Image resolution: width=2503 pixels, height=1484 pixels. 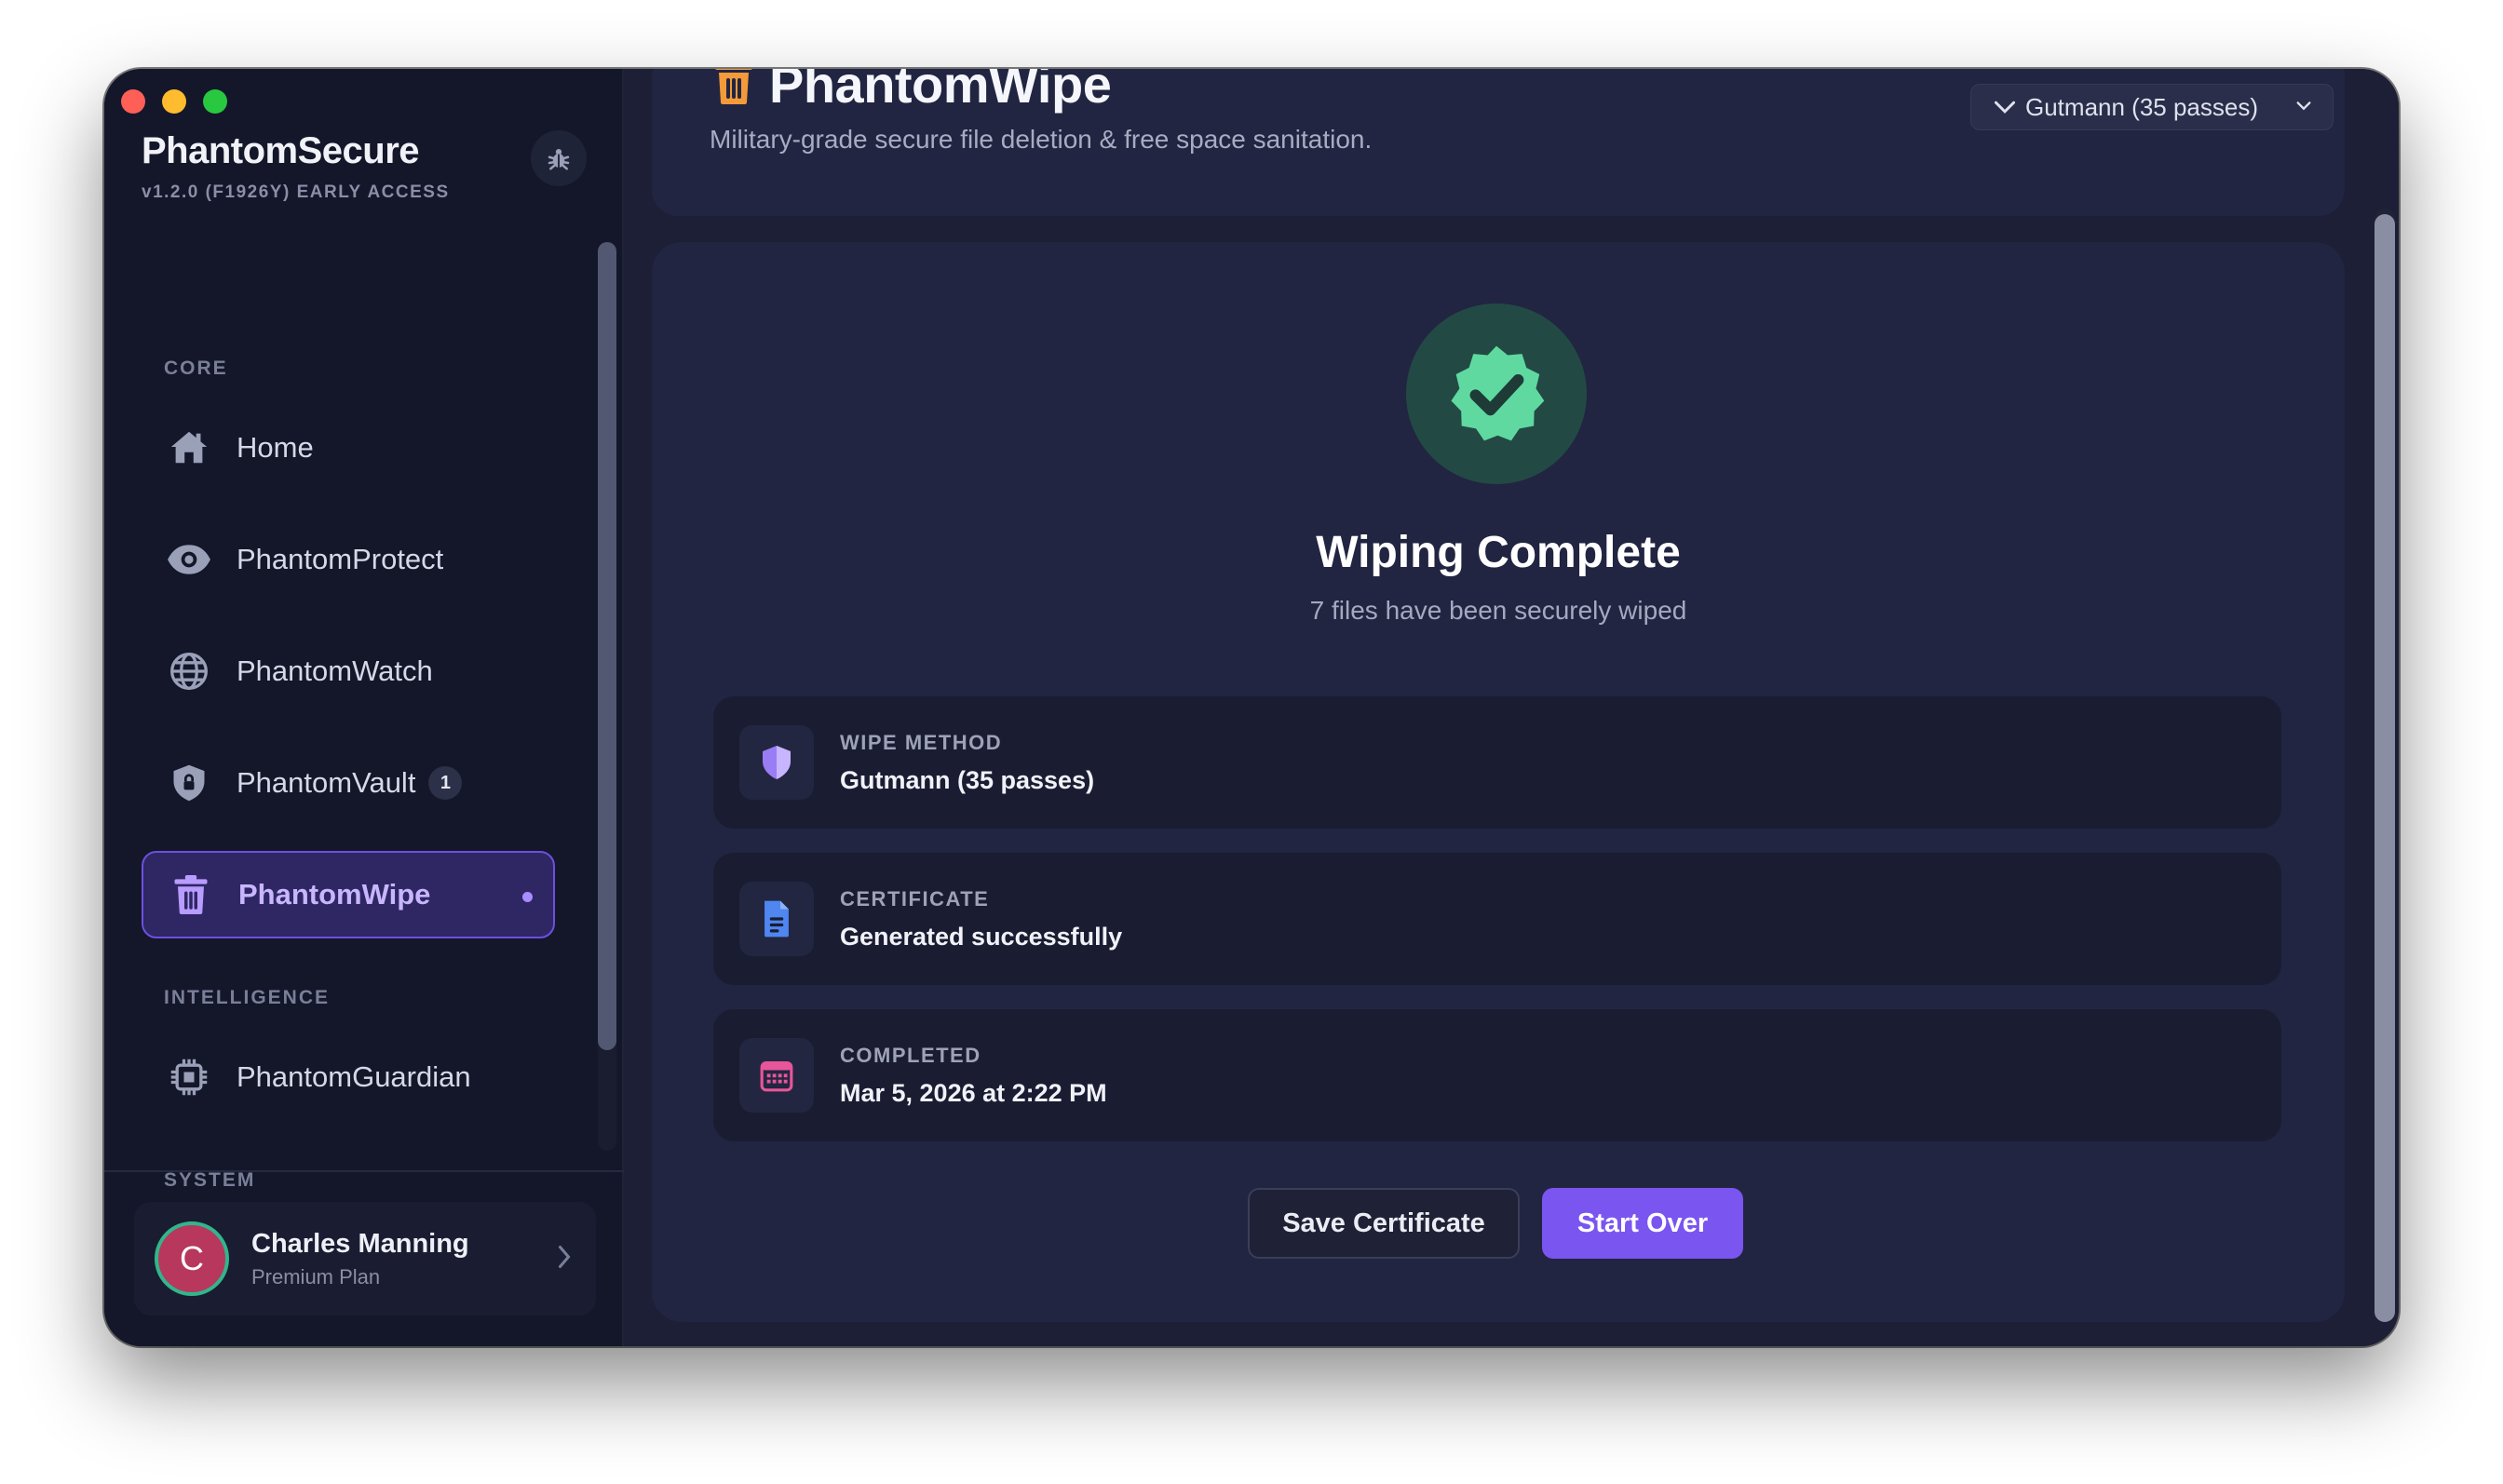 I want to click on window-controls, so click(x=174, y=101).